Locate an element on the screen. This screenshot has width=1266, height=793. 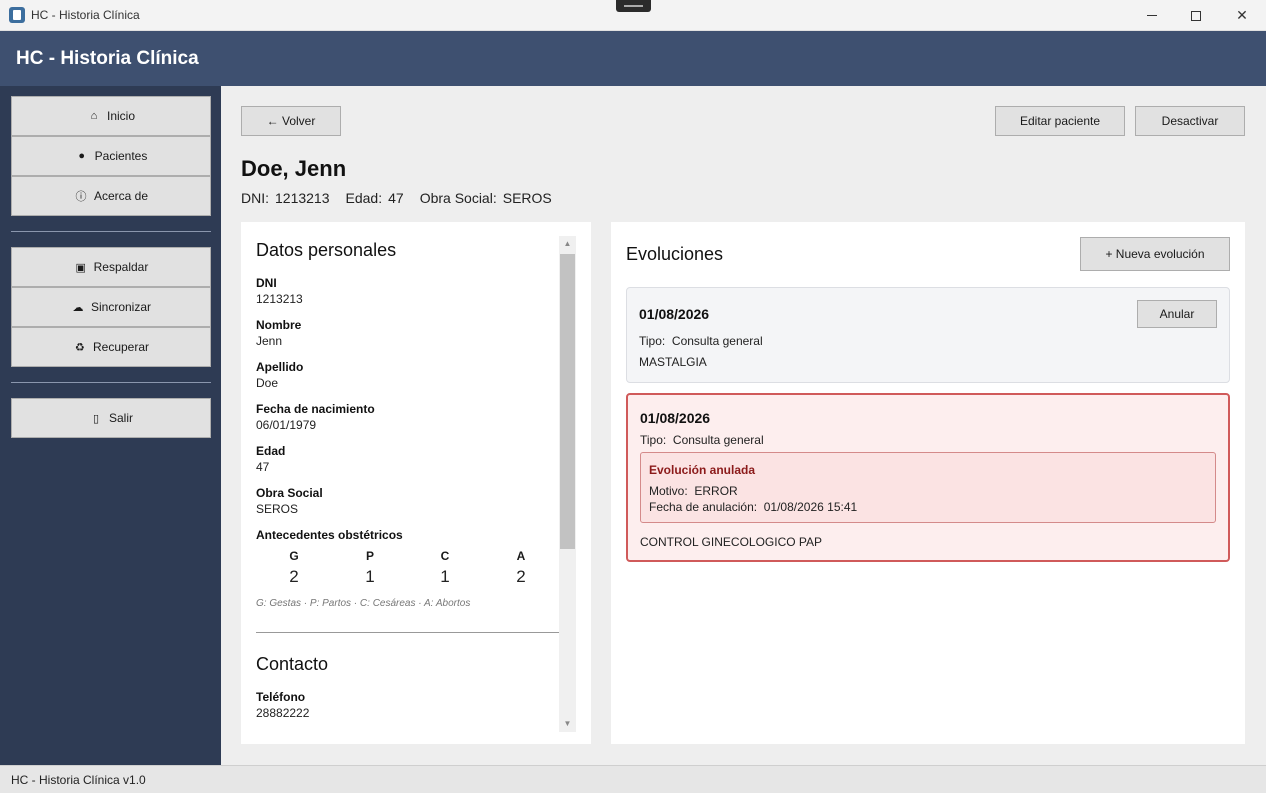
status-text: HC - Historia Clínica v1.0 is located at coordinates (78, 780).